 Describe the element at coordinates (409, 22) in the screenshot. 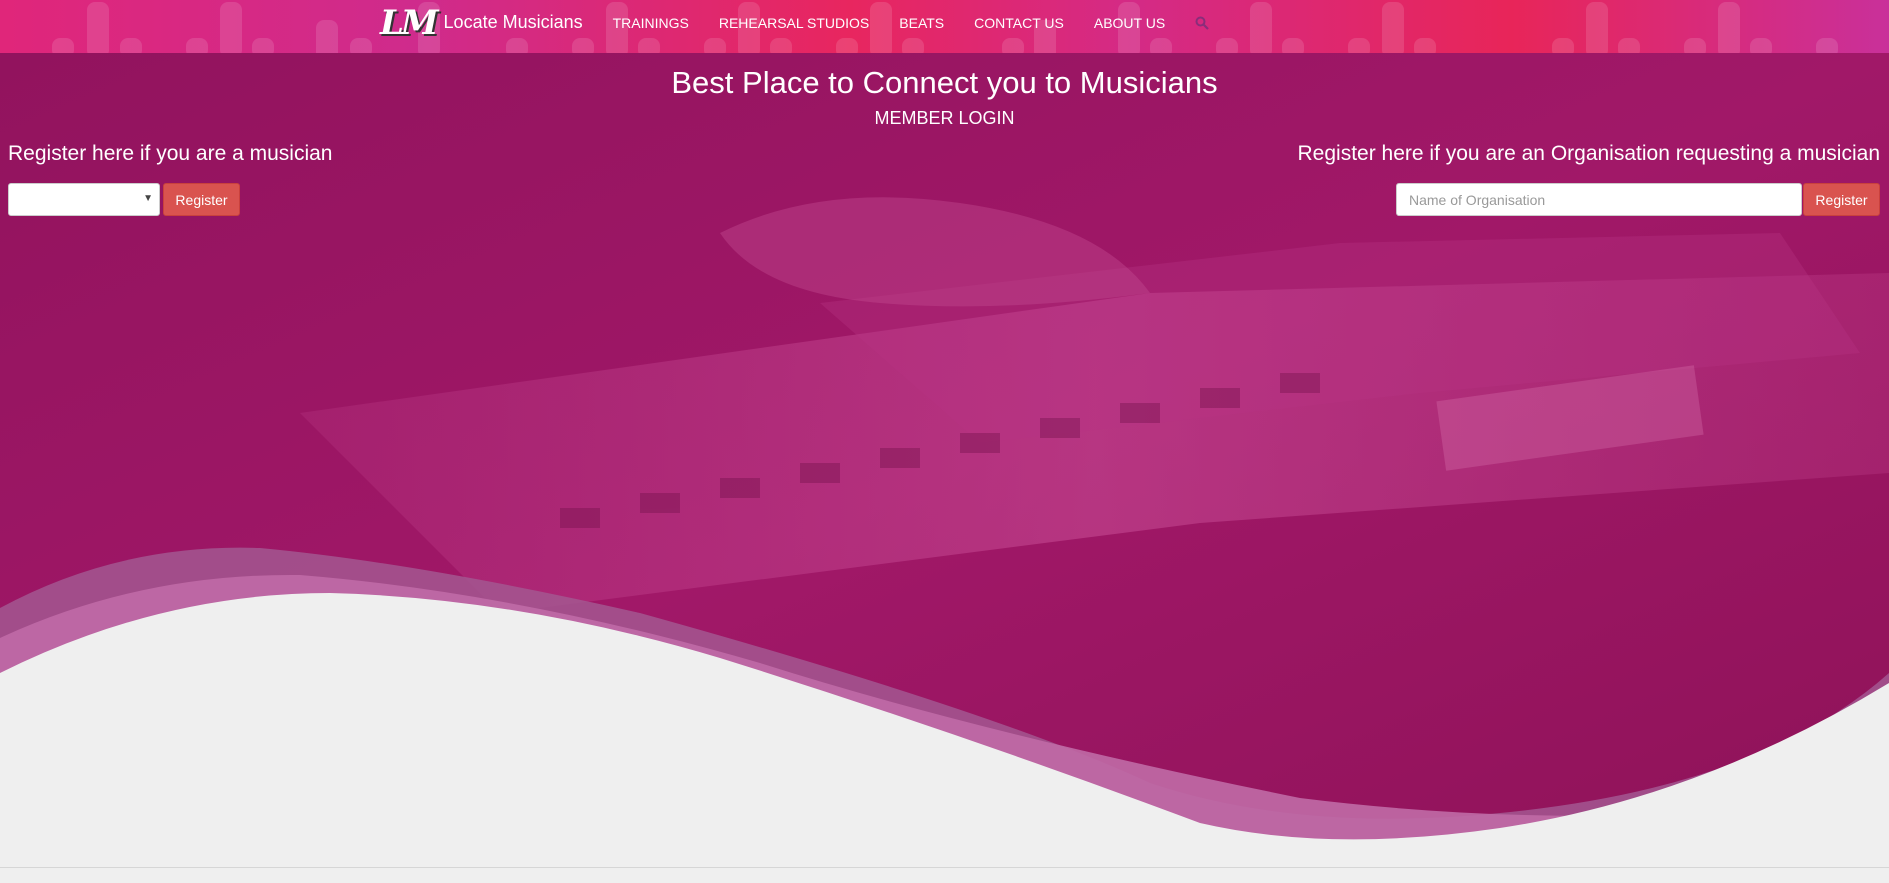

I see `logo-mark: LM` at that location.